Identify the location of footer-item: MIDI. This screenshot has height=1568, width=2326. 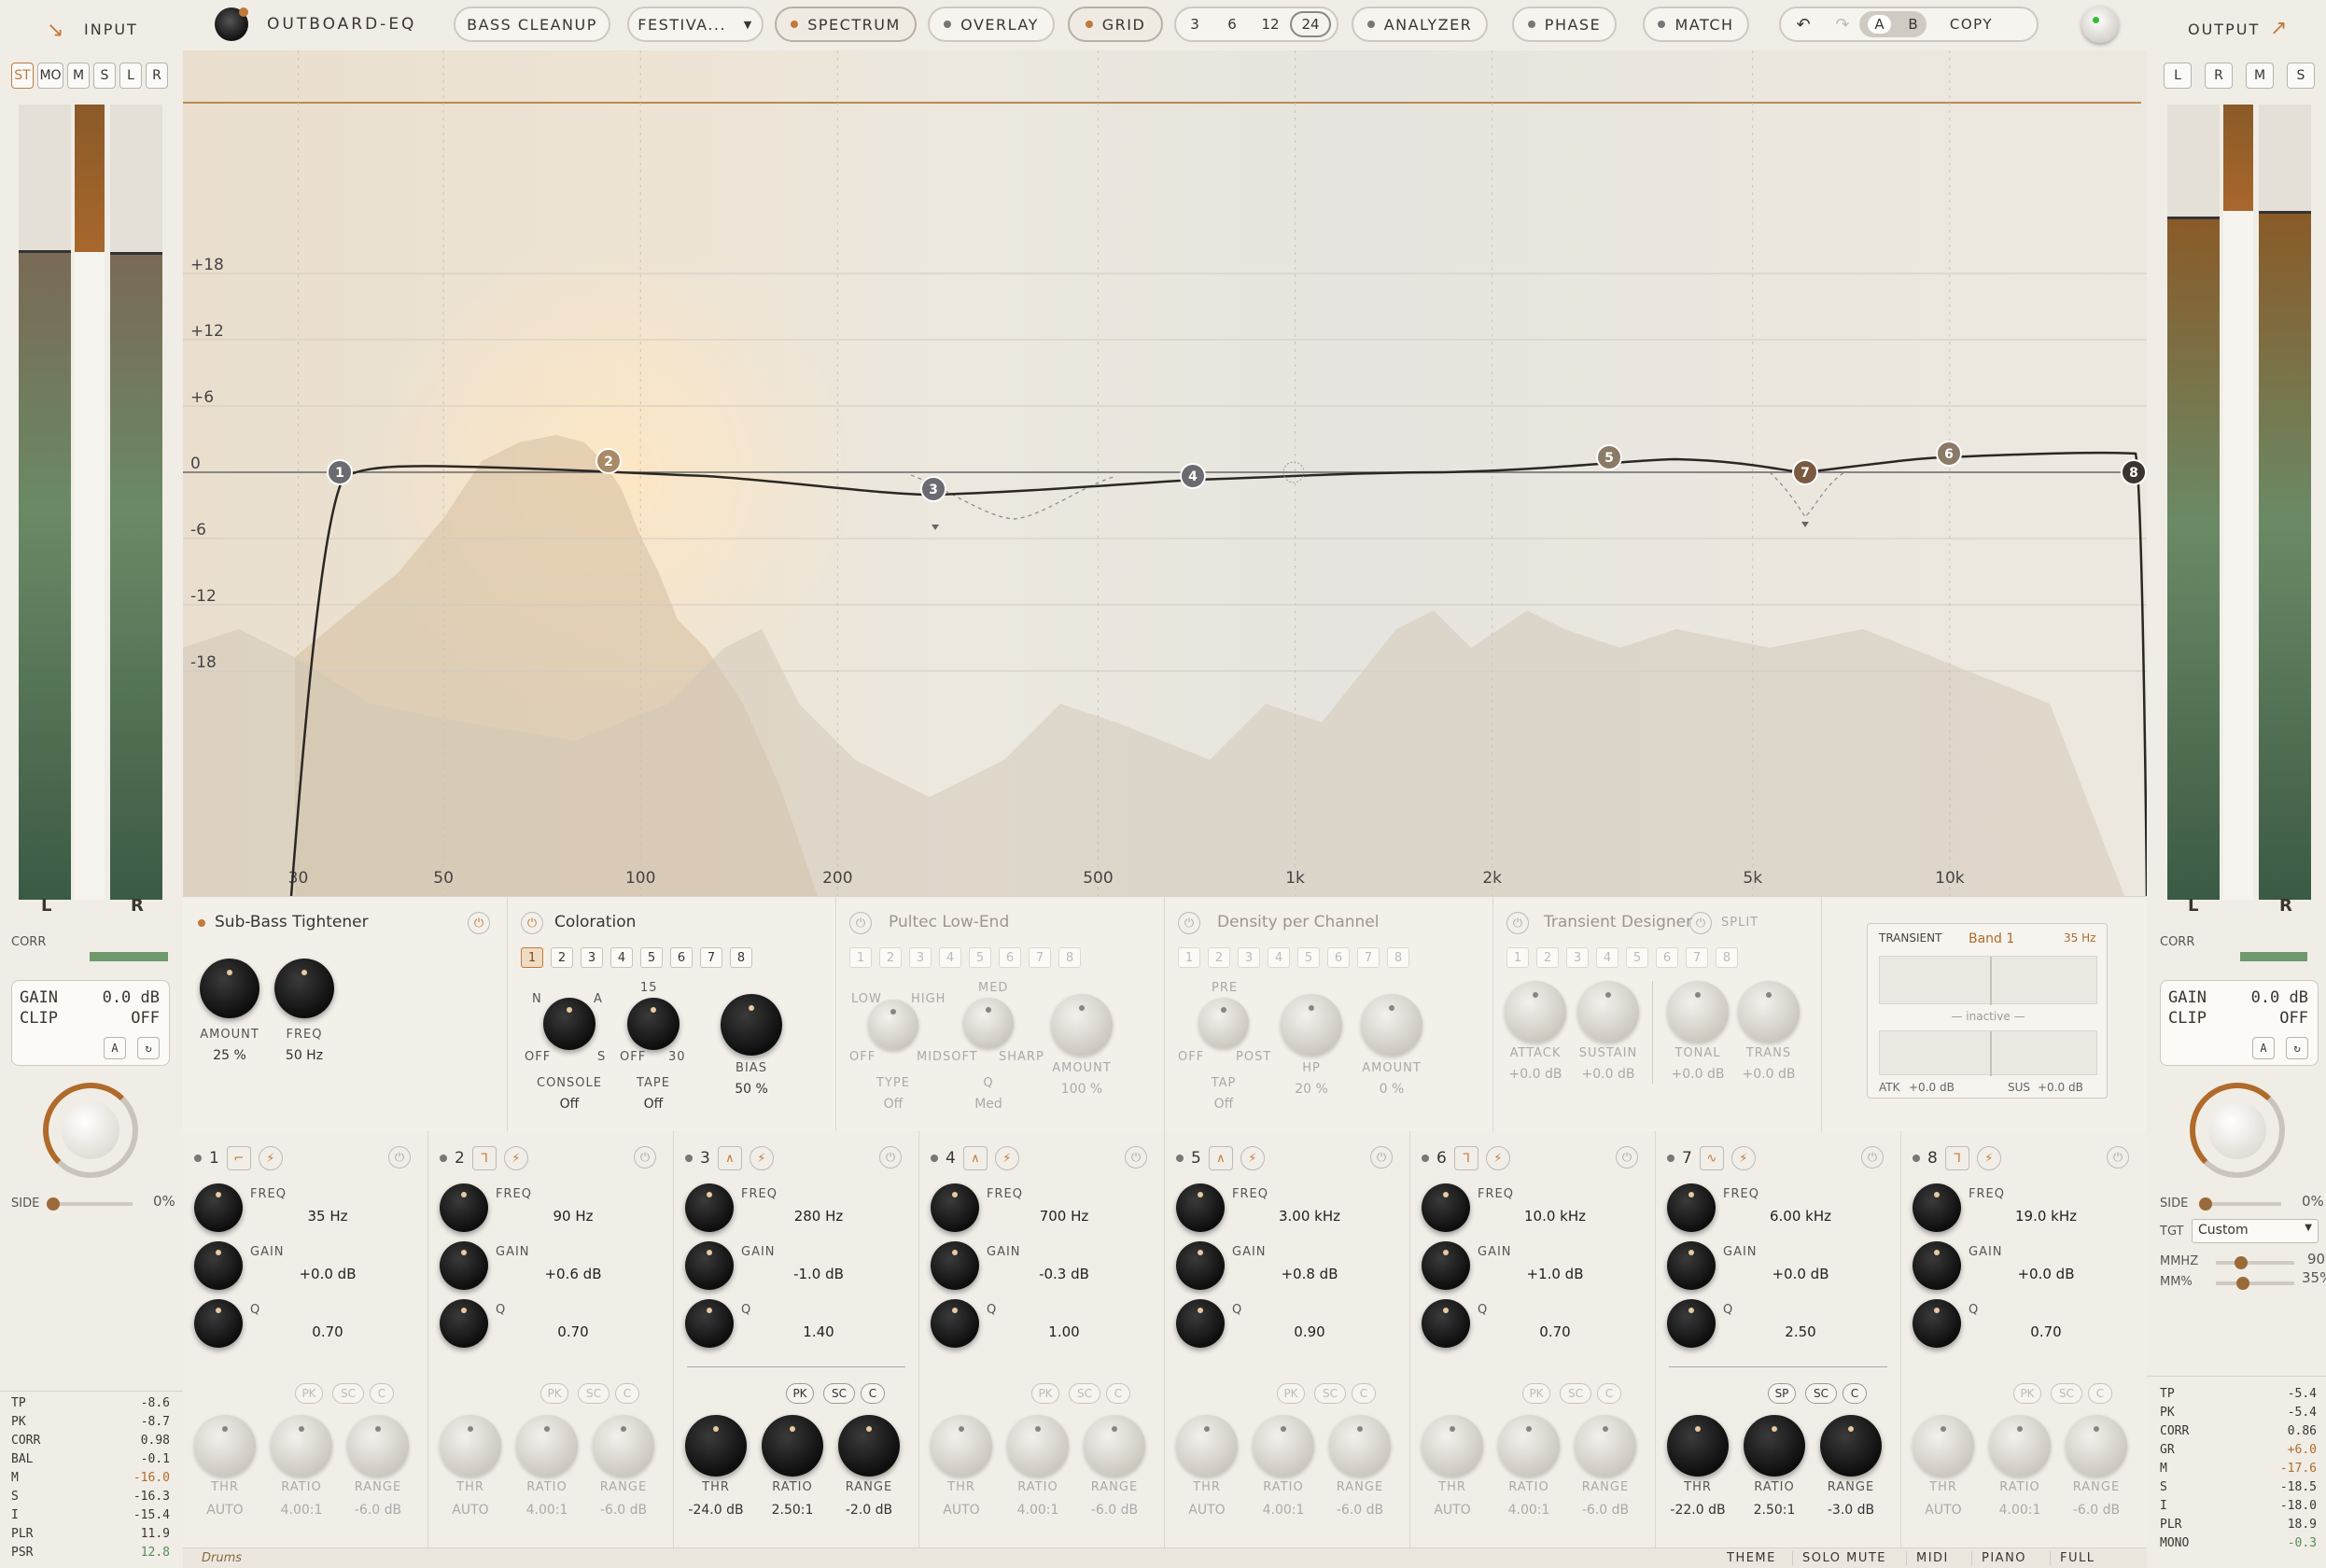
(1927, 1558).